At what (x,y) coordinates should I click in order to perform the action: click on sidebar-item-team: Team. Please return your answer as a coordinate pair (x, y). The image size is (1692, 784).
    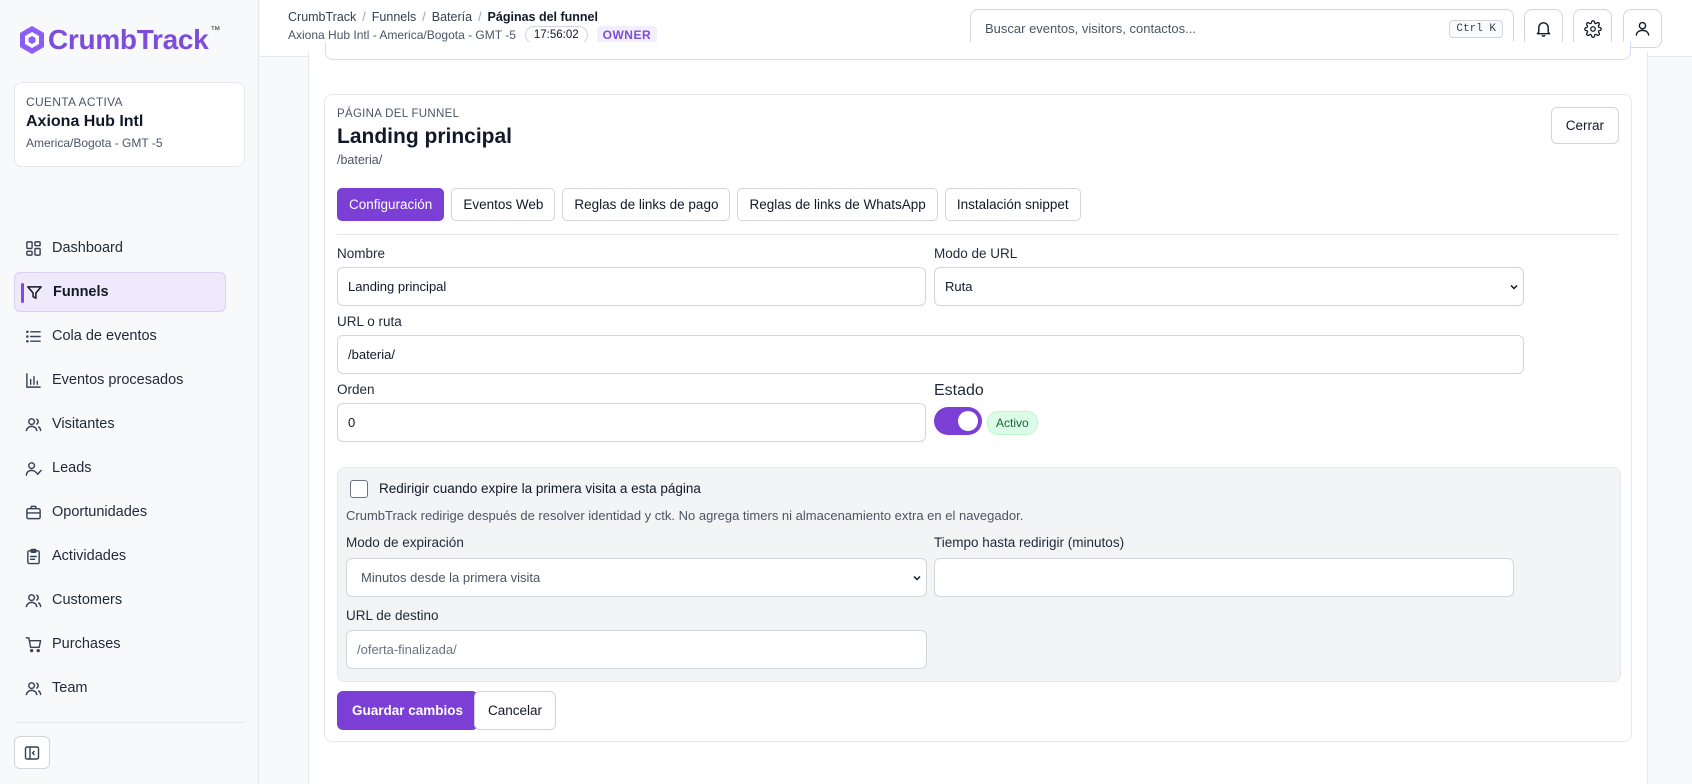
    Looking at the image, I should click on (120, 688).